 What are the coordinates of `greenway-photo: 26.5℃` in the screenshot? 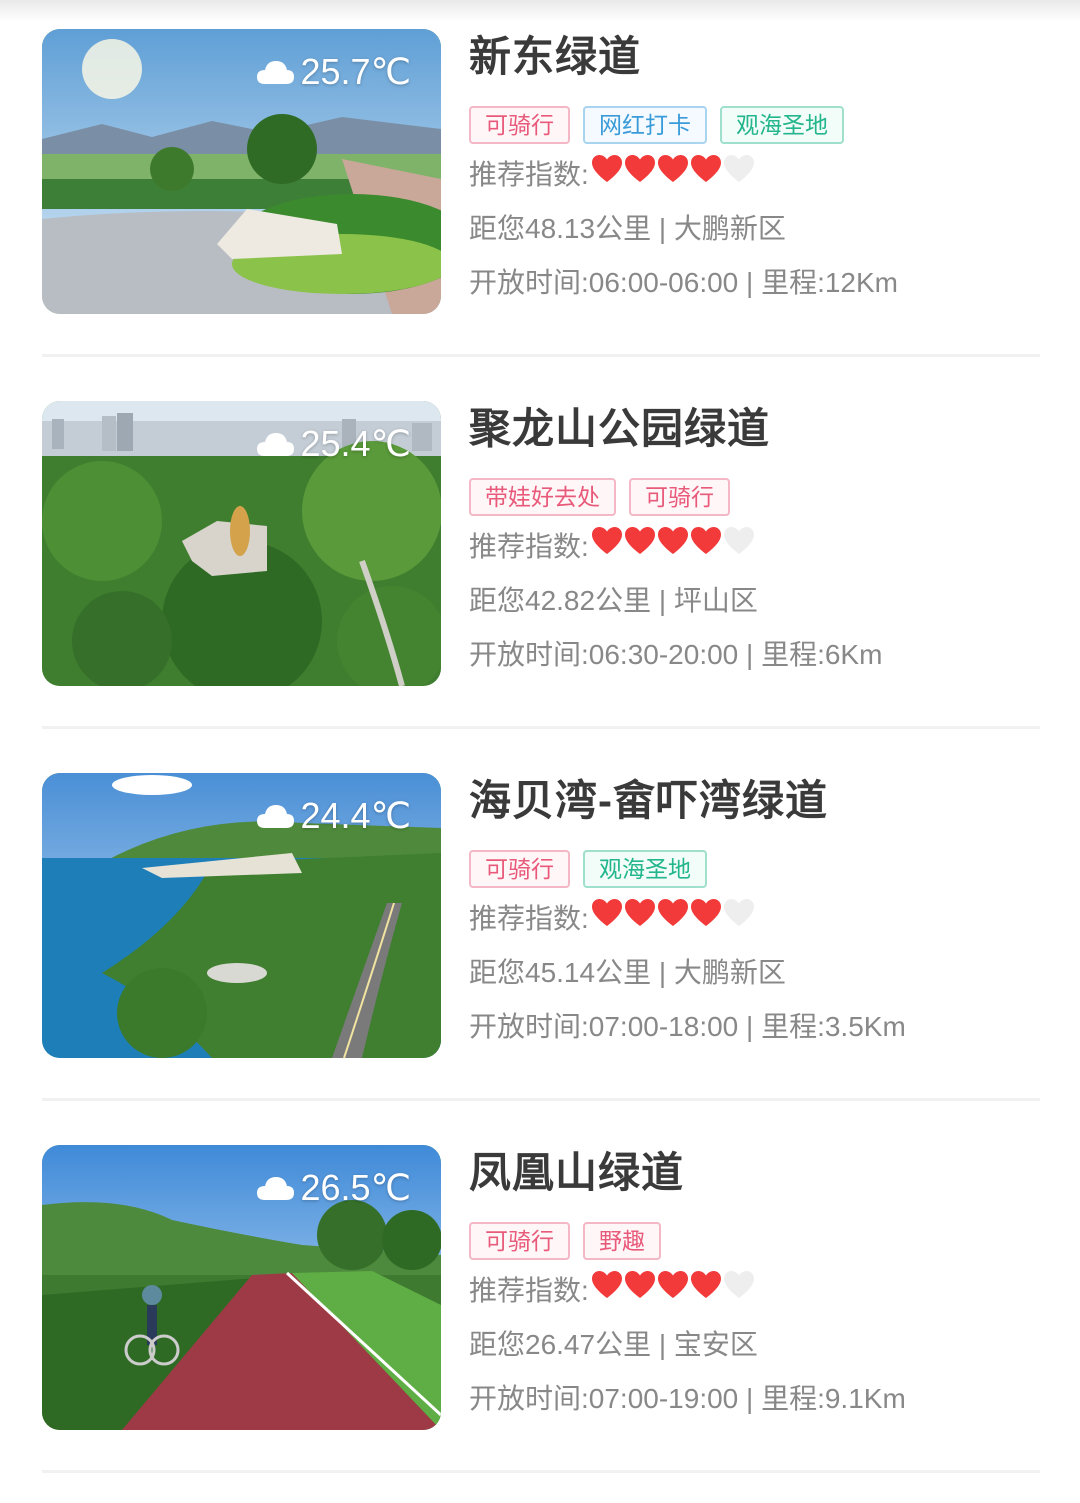 It's located at (241, 1287).